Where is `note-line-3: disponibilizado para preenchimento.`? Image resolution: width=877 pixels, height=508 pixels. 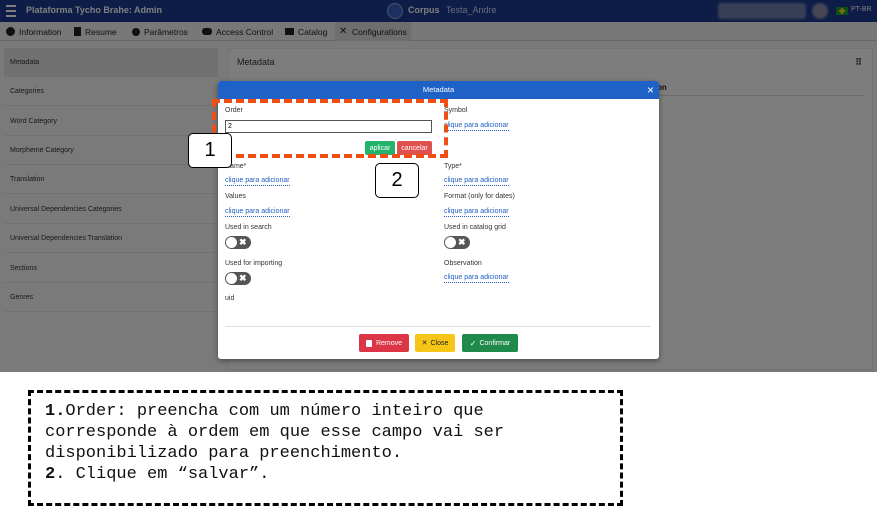 note-line-3: disponibilizado para preenchimento. is located at coordinates (224, 453).